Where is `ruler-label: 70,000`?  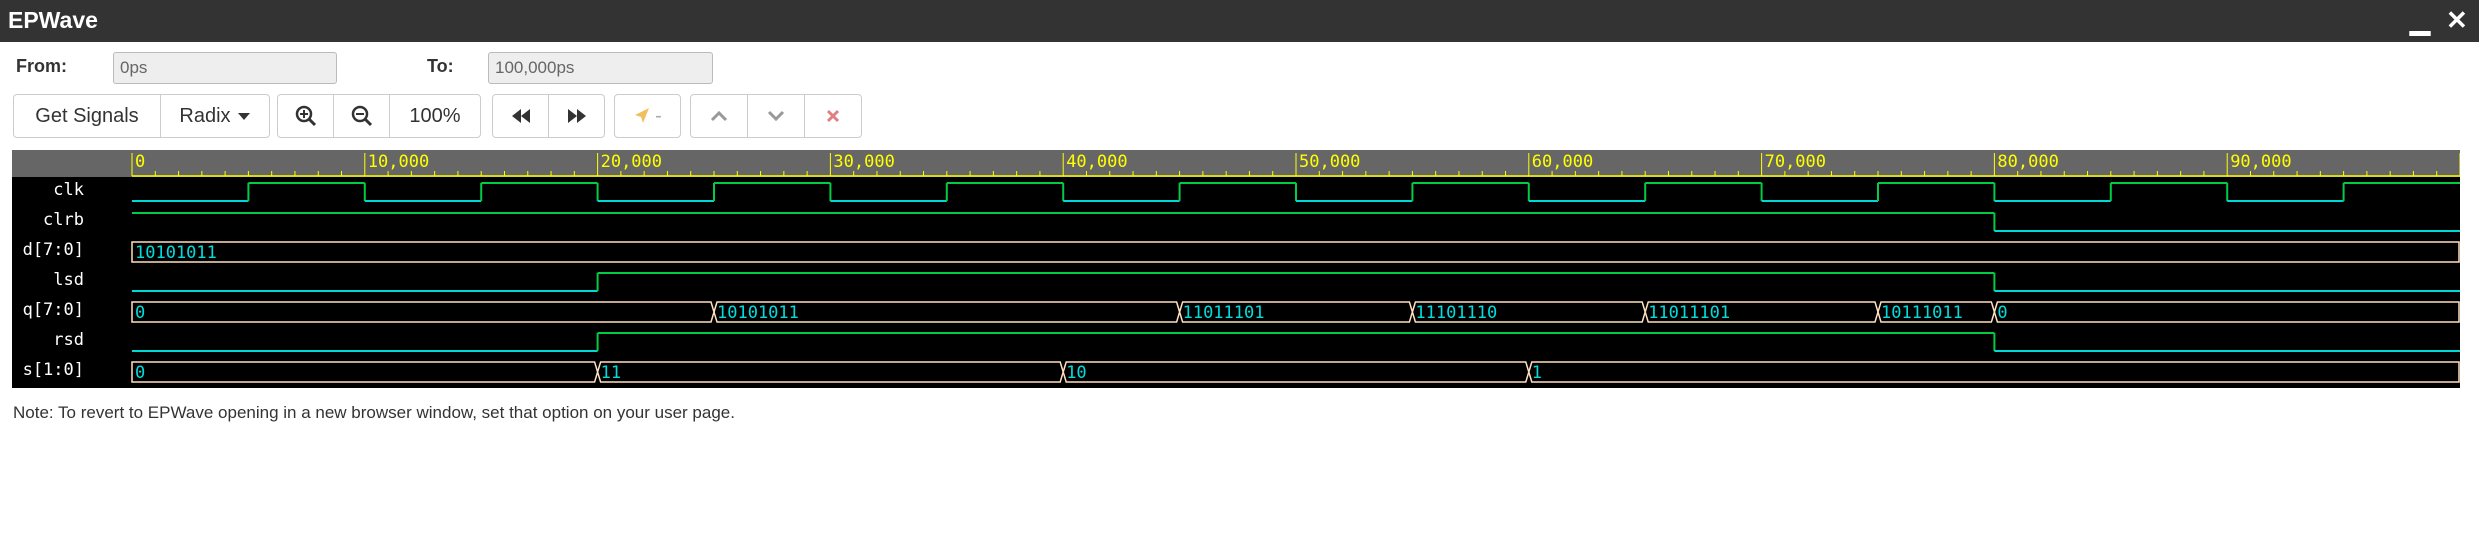 ruler-label: 70,000 is located at coordinates (1795, 162).